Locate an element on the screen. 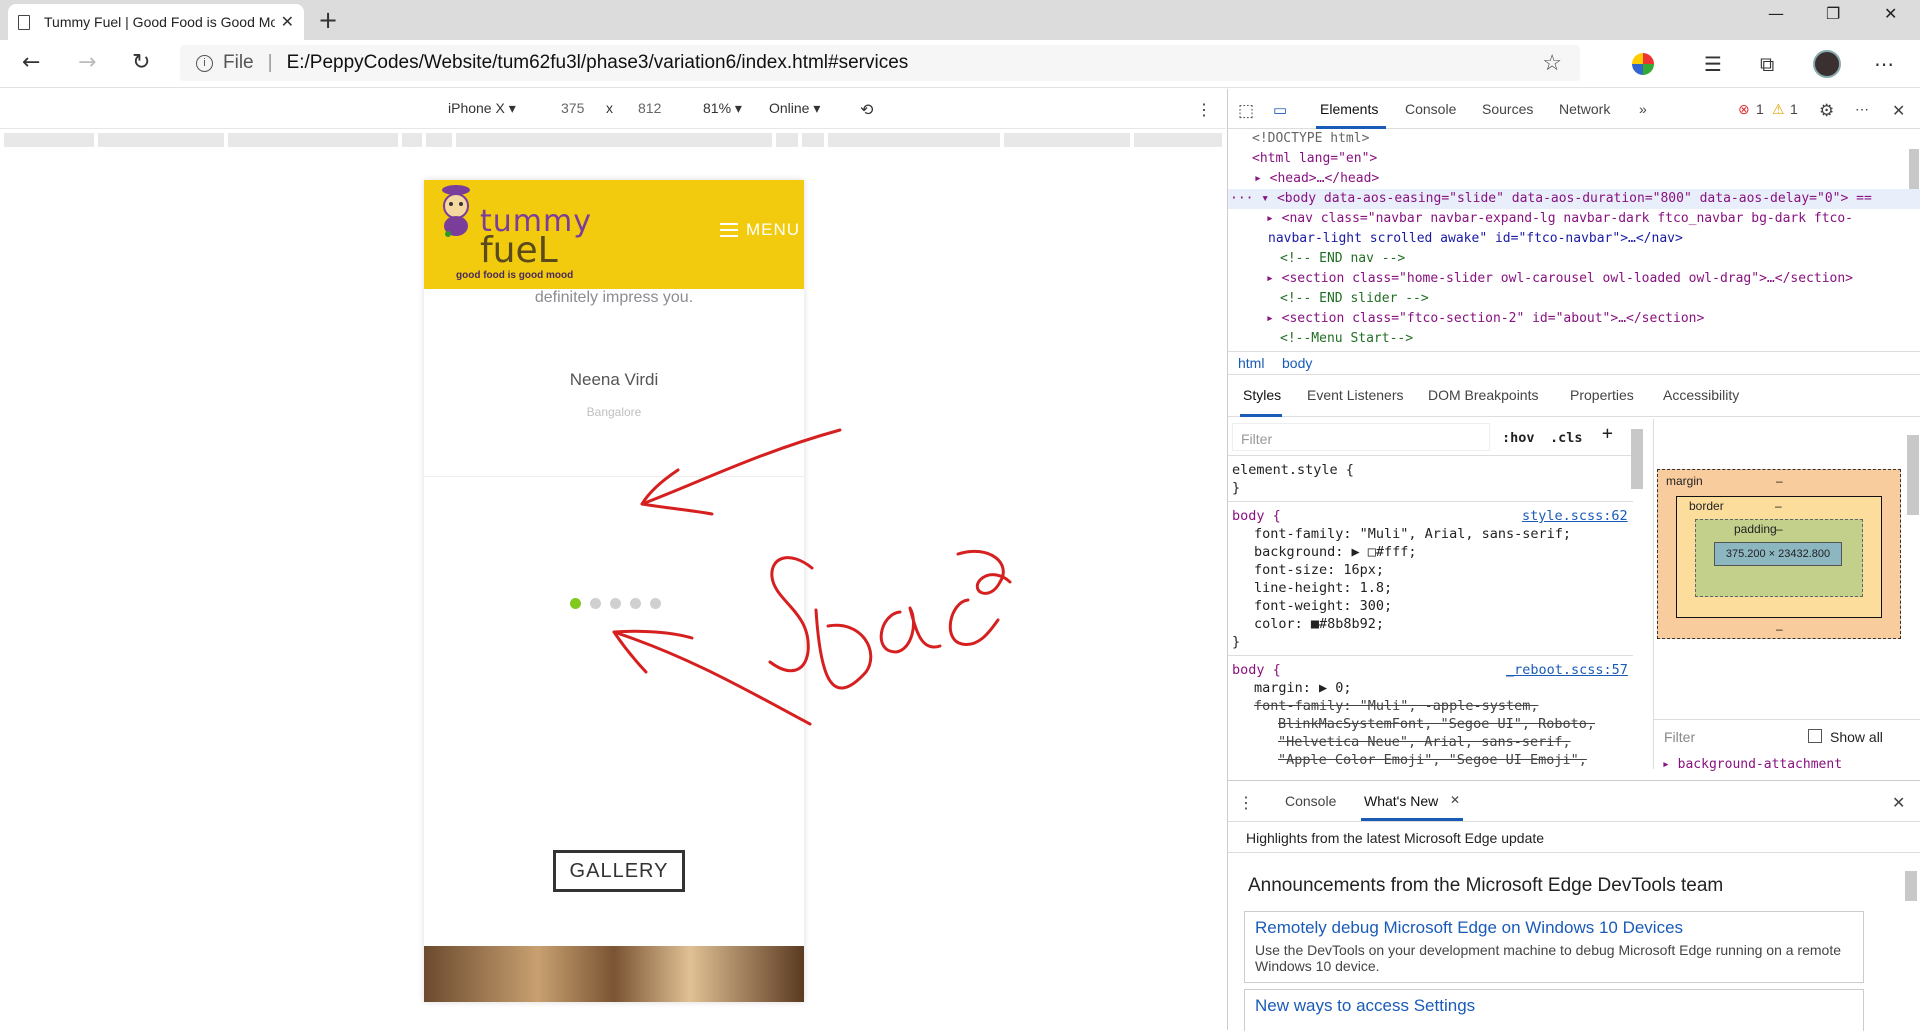  box-border: border – padding – 375.200 × 23432.800 is located at coordinates (1779, 557).